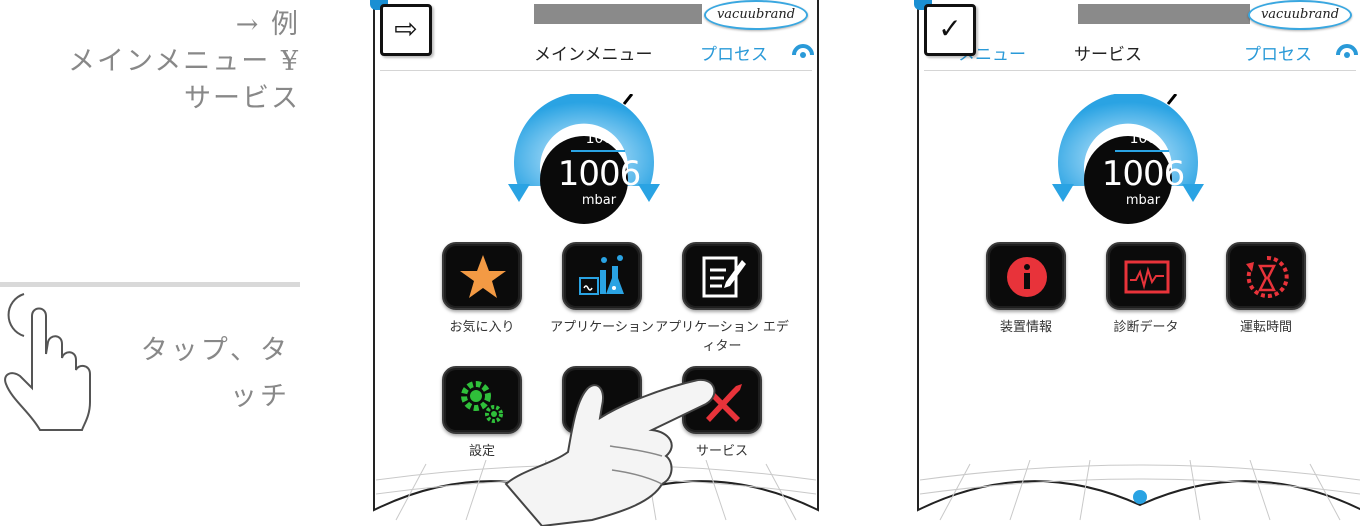  Describe the element at coordinates (215, 350) in the screenshot. I see `tap-line1: タップ、タ` at that location.